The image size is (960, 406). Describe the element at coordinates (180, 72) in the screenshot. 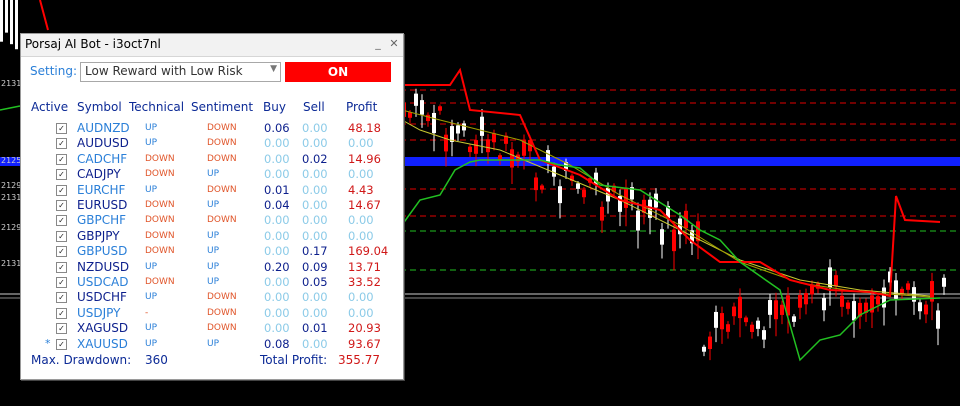

I see `setting-dropdown: Low Reward with Low Risk ▼` at that location.